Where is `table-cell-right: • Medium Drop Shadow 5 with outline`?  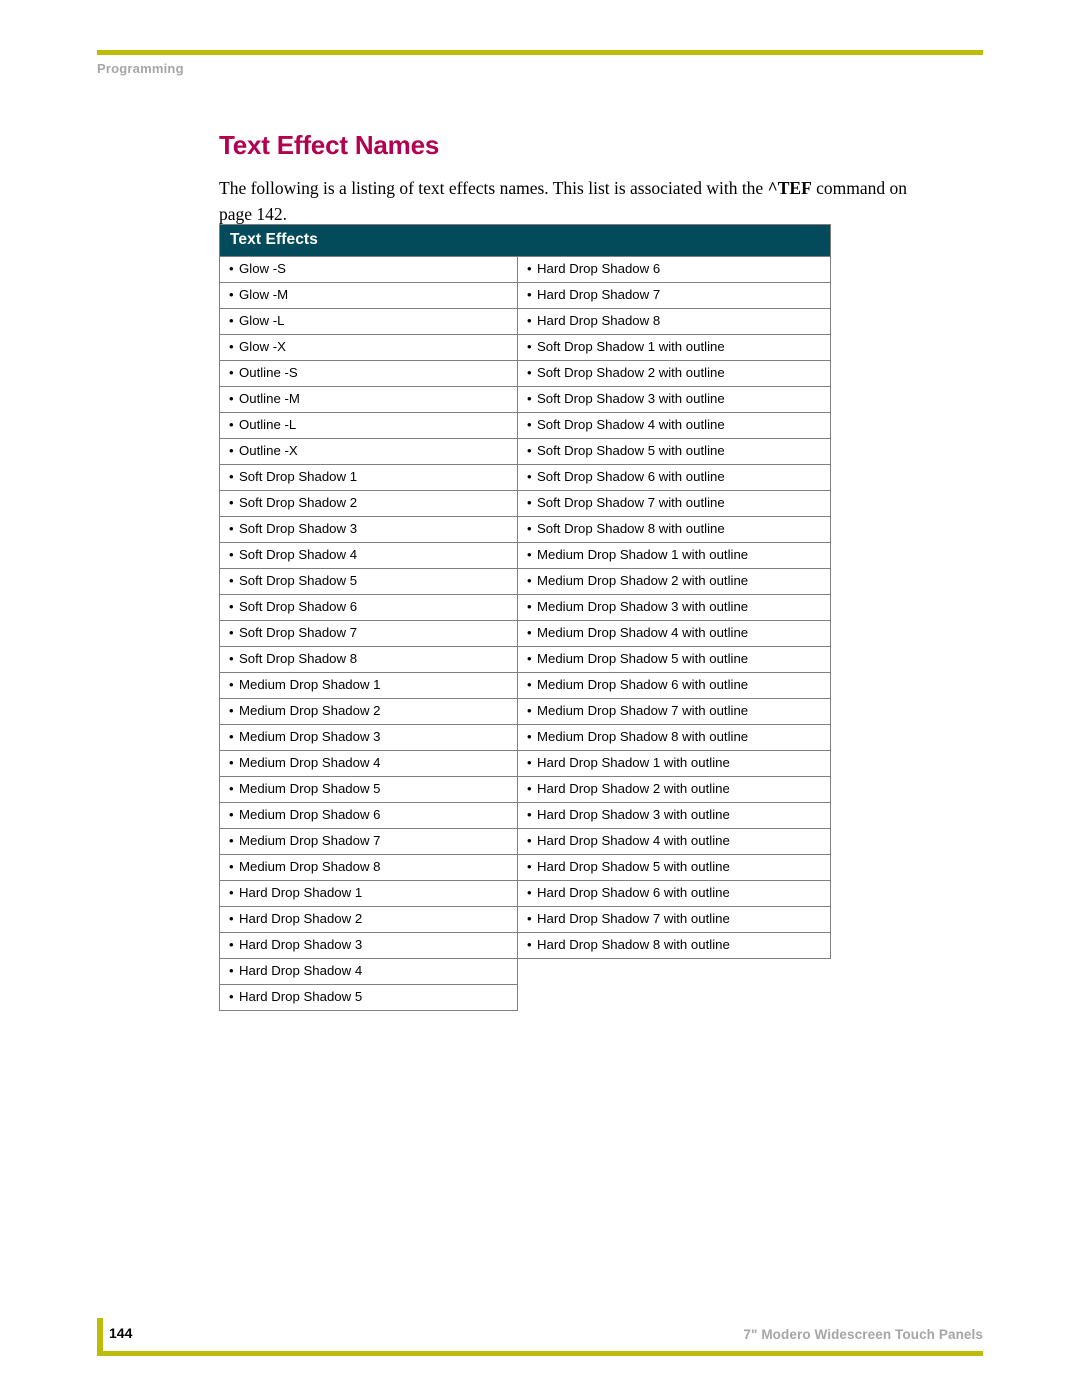
table-cell-right: • Medium Drop Shadow 5 with outline is located at coordinates (674, 659).